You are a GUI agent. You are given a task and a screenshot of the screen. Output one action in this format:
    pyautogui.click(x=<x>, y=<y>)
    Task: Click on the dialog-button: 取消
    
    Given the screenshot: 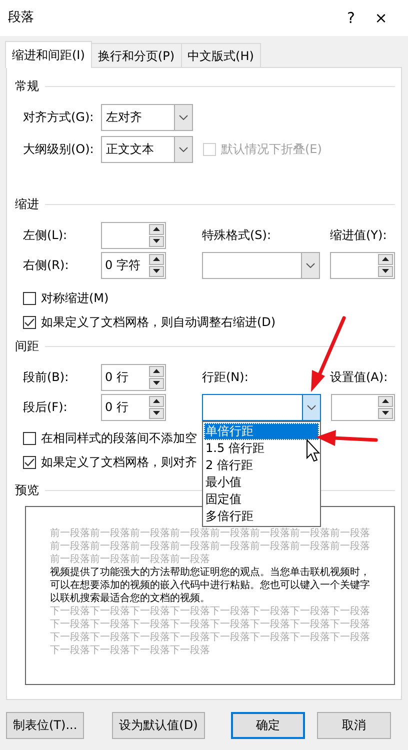 What is the action you would take?
    pyautogui.click(x=353, y=725)
    